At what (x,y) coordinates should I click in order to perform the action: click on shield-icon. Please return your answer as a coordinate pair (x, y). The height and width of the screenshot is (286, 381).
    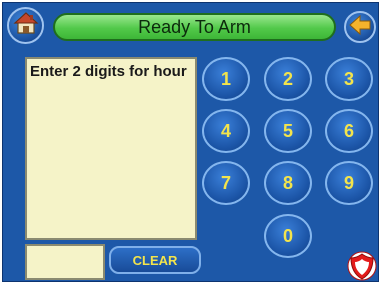
    Looking at the image, I should click on (362, 268).